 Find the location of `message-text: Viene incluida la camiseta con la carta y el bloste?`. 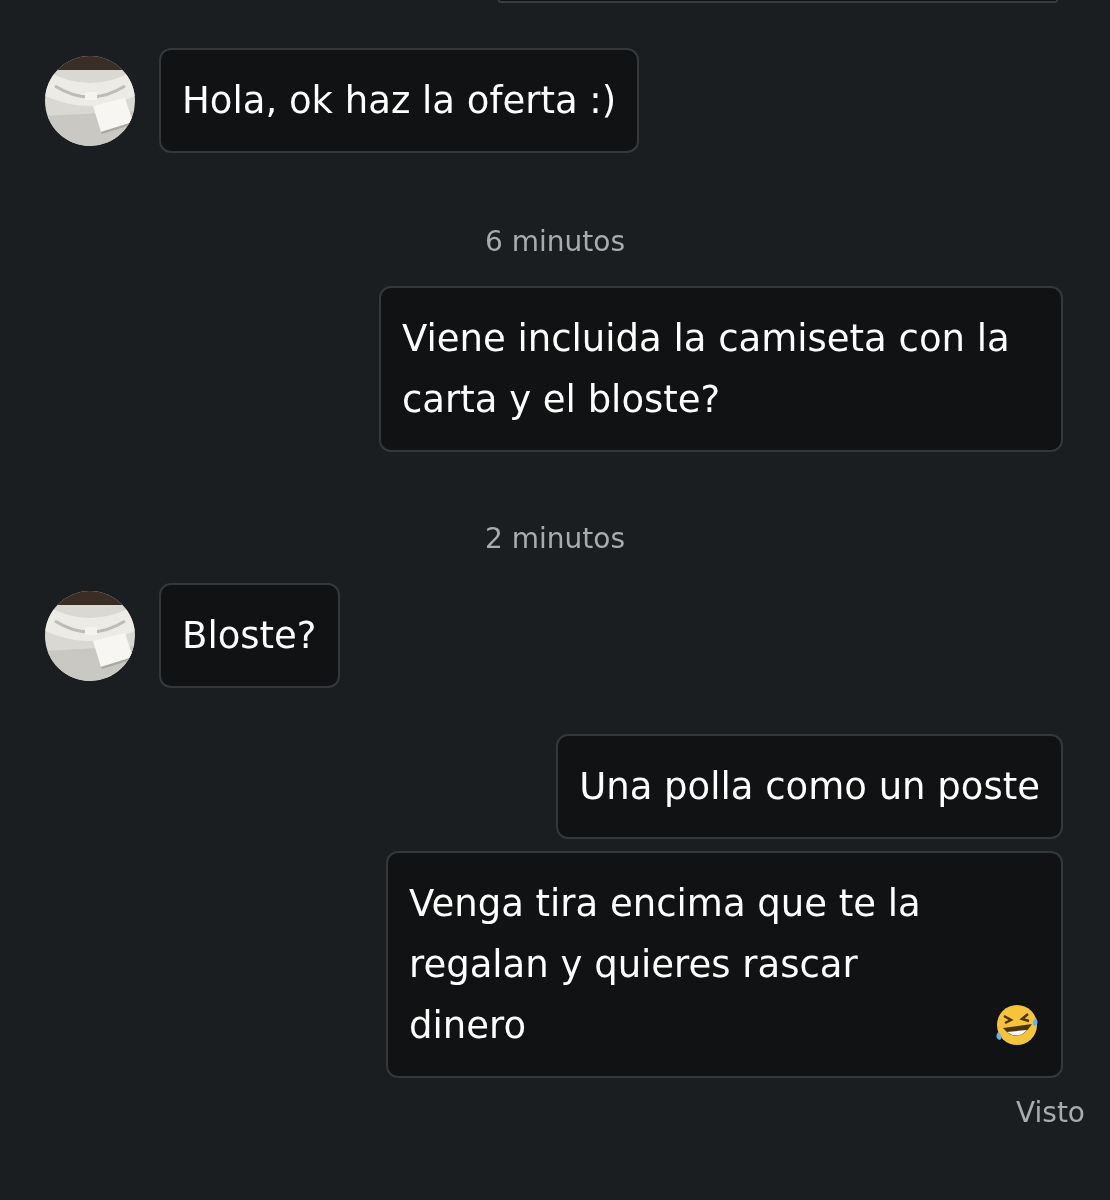

message-text: Viene incluida la camiseta con la carta y el bloste? is located at coordinates (706, 369).